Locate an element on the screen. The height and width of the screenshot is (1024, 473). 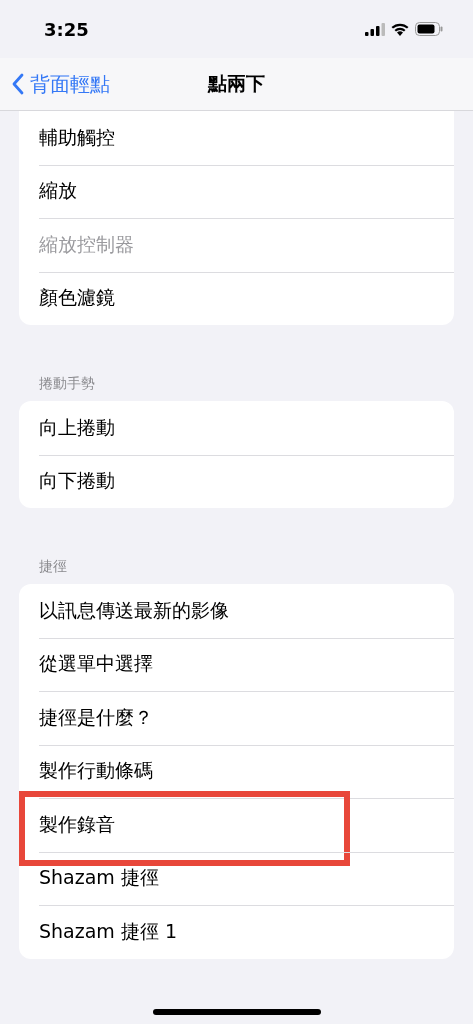
wifi-icon is located at coordinates (400, 29).